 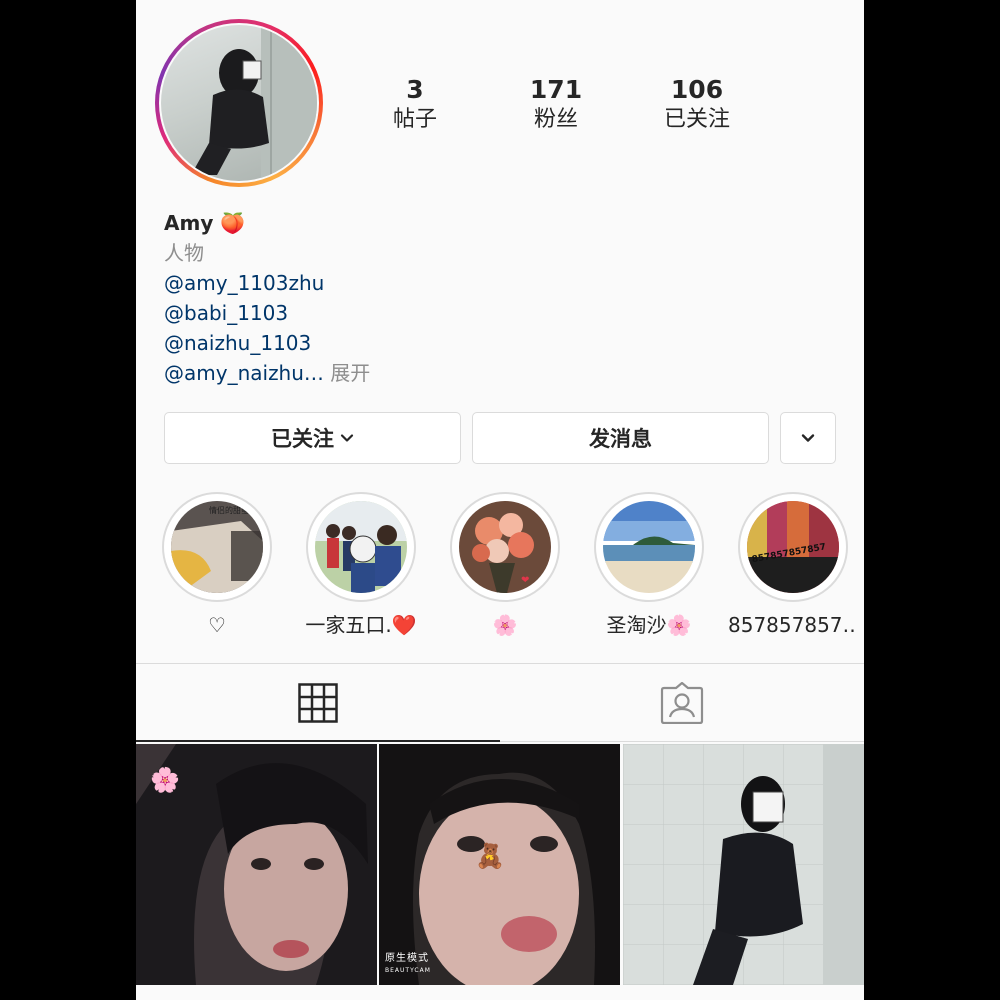 I want to click on followers-count-label: 粉丝, so click(x=555, y=119).